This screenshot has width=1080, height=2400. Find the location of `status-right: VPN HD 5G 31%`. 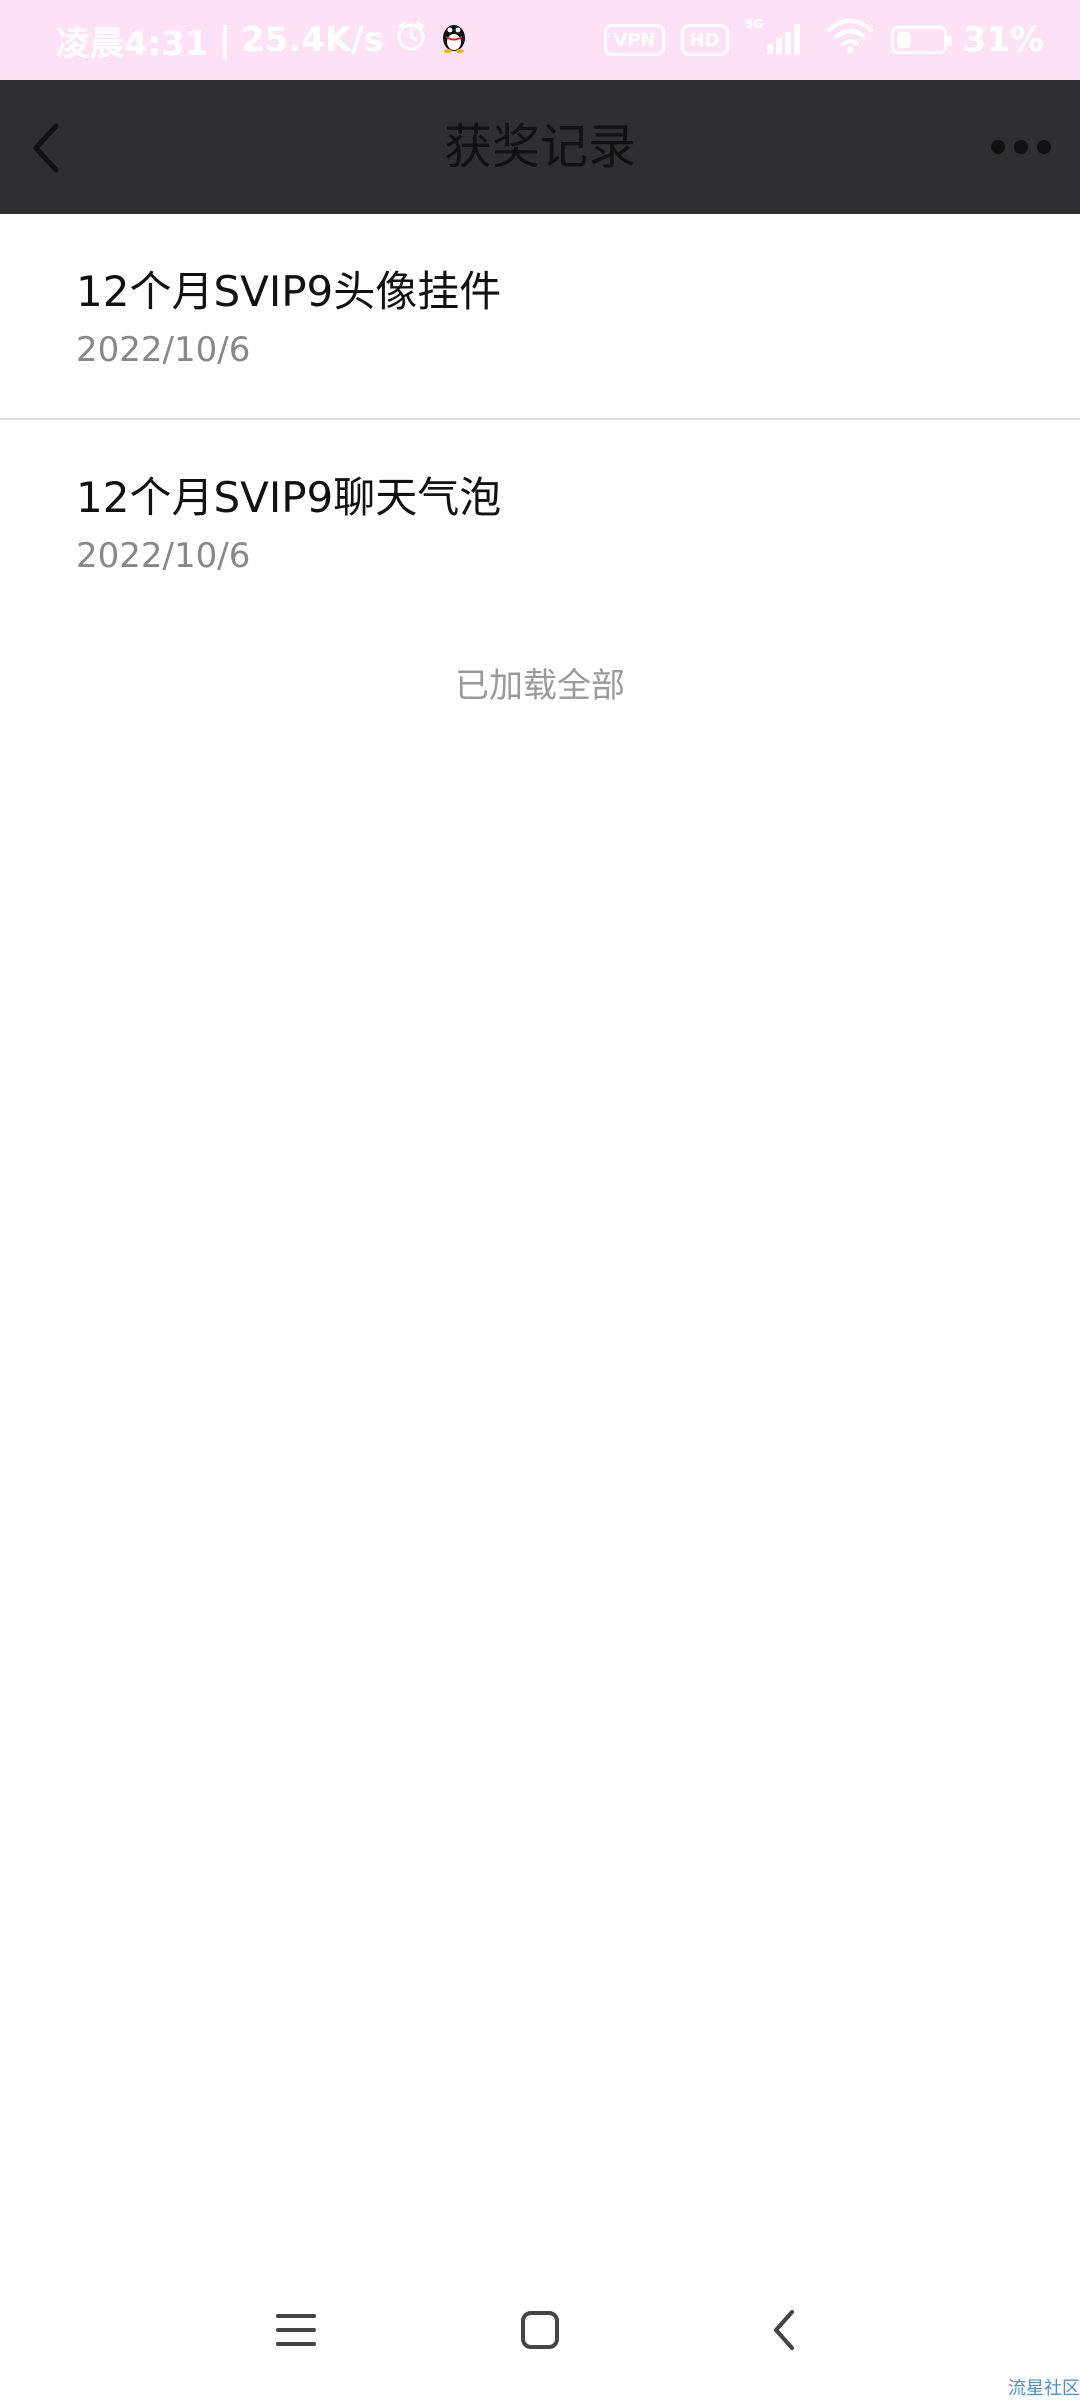

status-right: VPN HD 5G 31% is located at coordinates (824, 40).